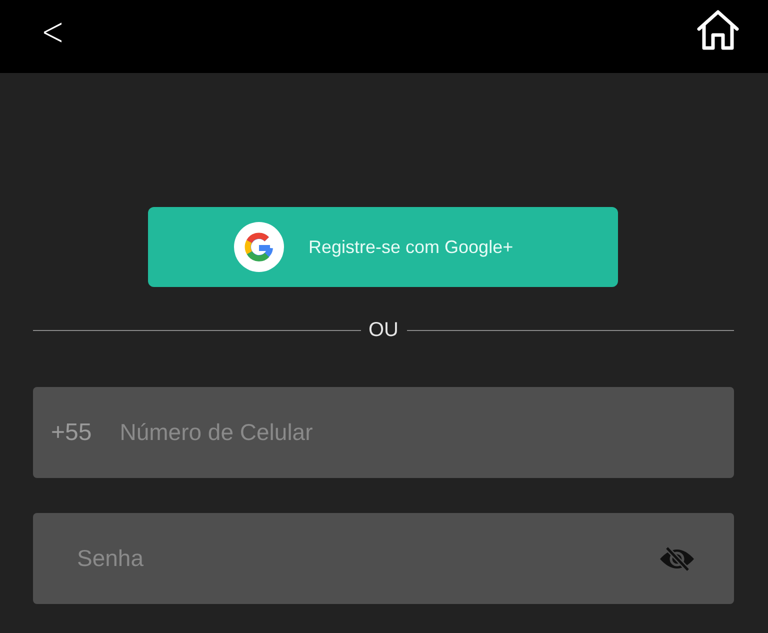  Describe the element at coordinates (383, 330) in the screenshot. I see `divider-label: OU` at that location.